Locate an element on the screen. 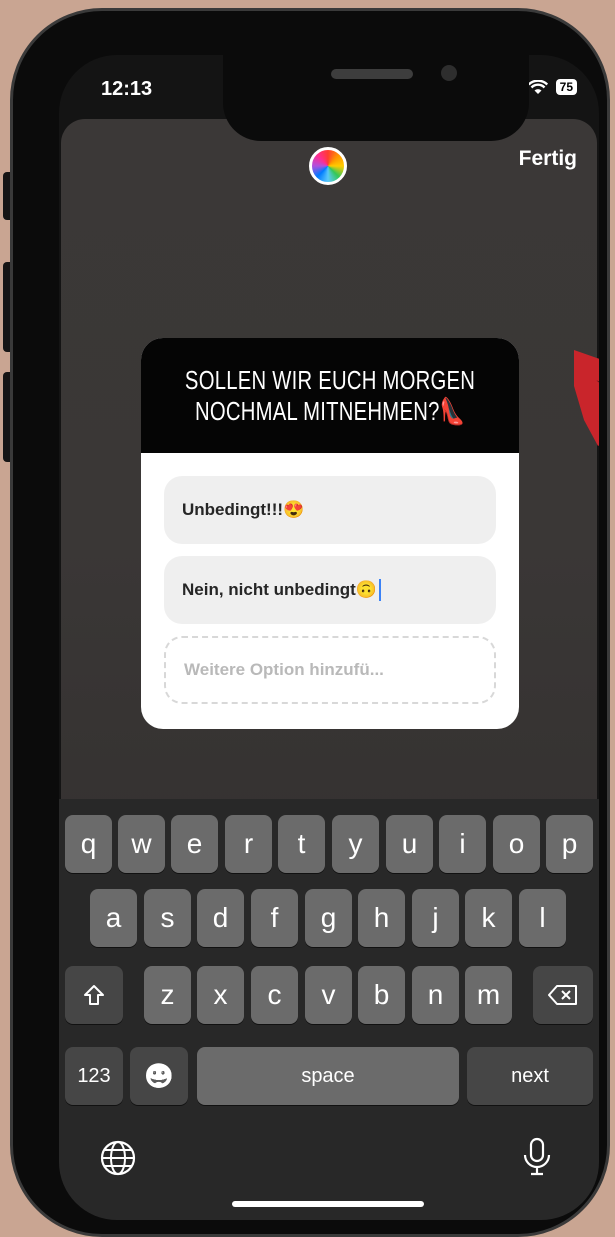  emoji-icon: 😀 is located at coordinates (159, 1076).